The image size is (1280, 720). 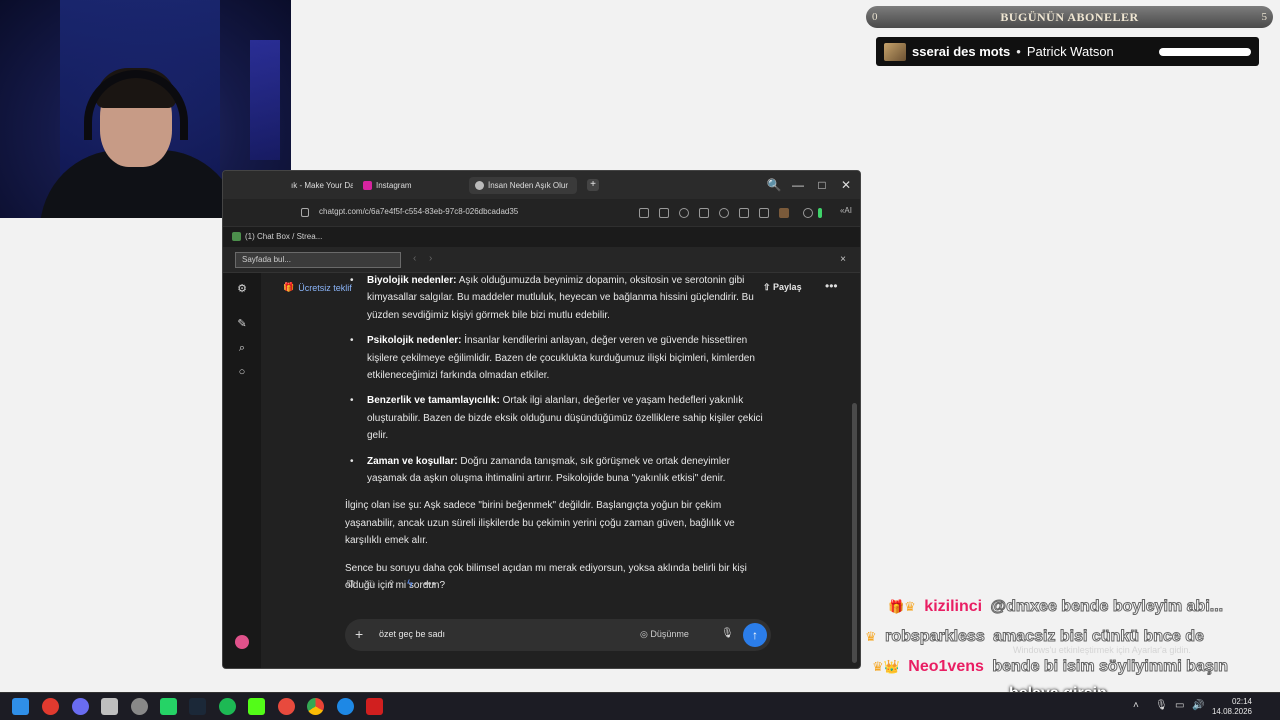 What do you see at coordinates (822, 185) in the screenshot?
I see `maximize-button: □` at bounding box center [822, 185].